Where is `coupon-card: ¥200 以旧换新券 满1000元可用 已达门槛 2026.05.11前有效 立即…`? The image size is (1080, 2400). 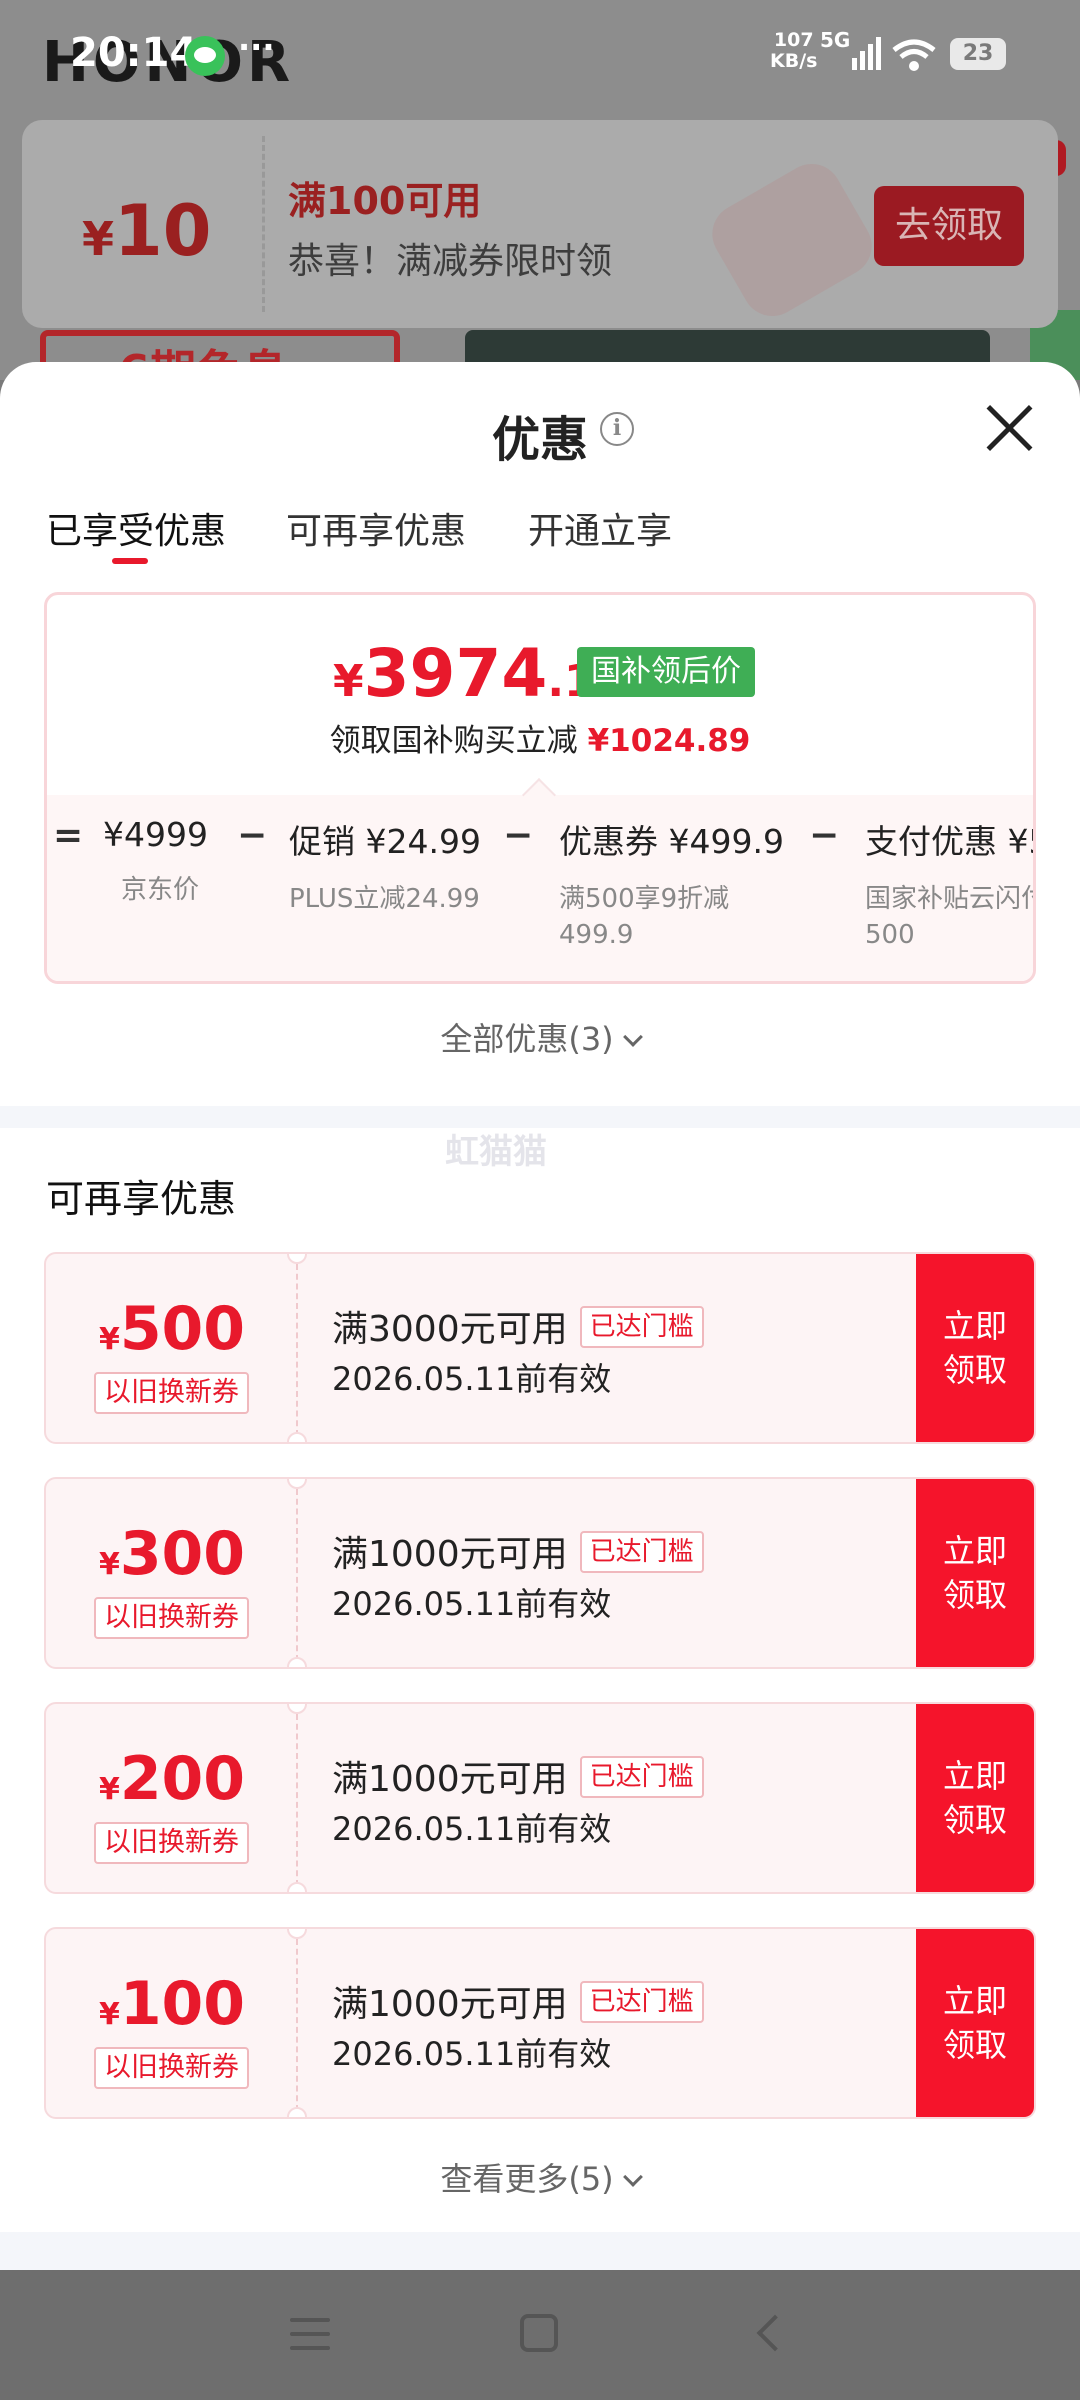 coupon-card: ¥200 以旧换新券 满1000元可用 已达门槛 2026.05.11前有效 立即… is located at coordinates (540, 1798).